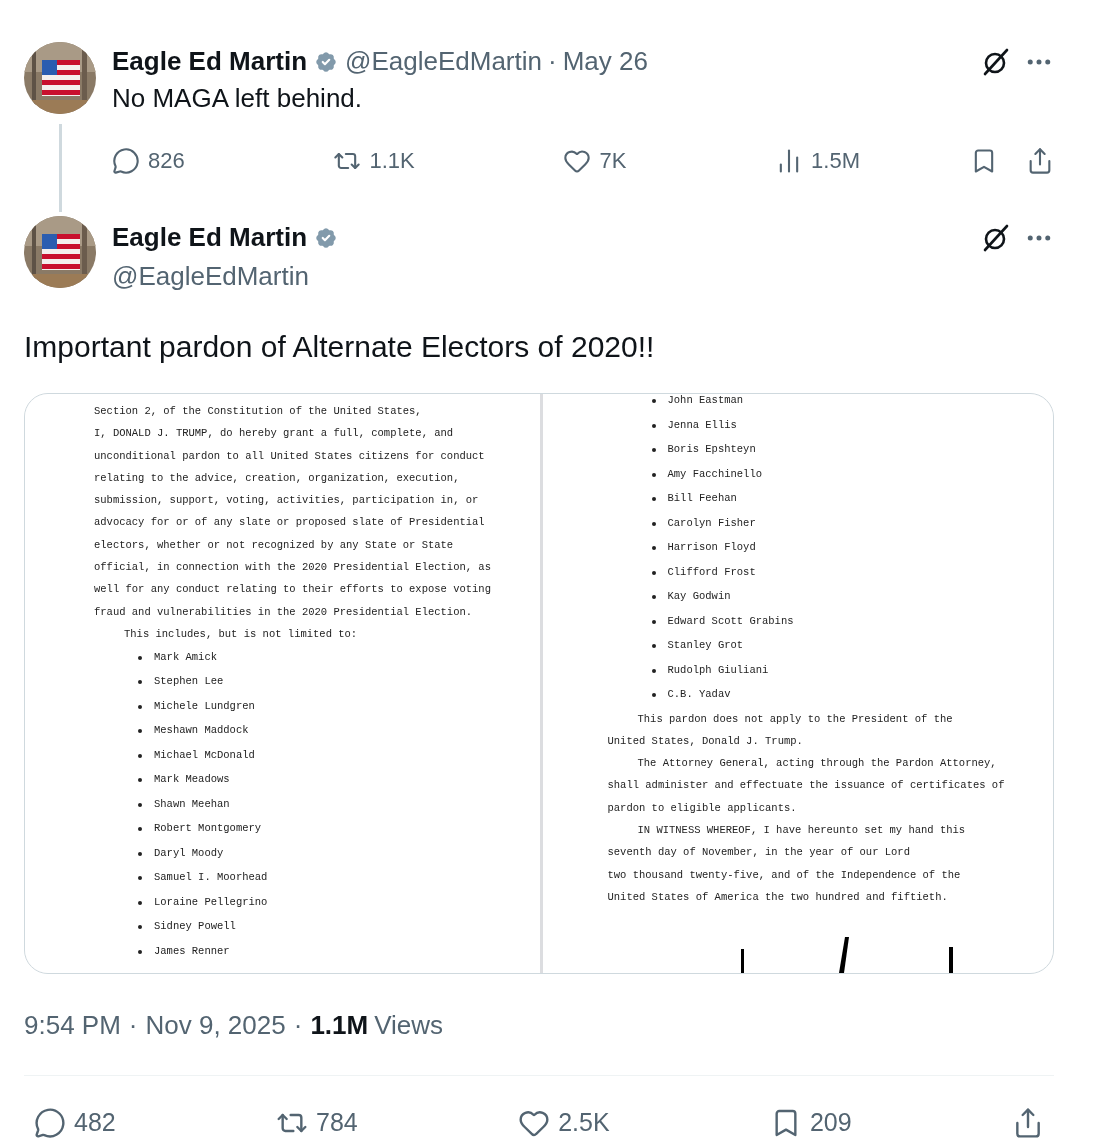 The width and height of the screenshot is (1100, 1138). Describe the element at coordinates (605, 61) in the screenshot. I see `post-date: May 26` at that location.